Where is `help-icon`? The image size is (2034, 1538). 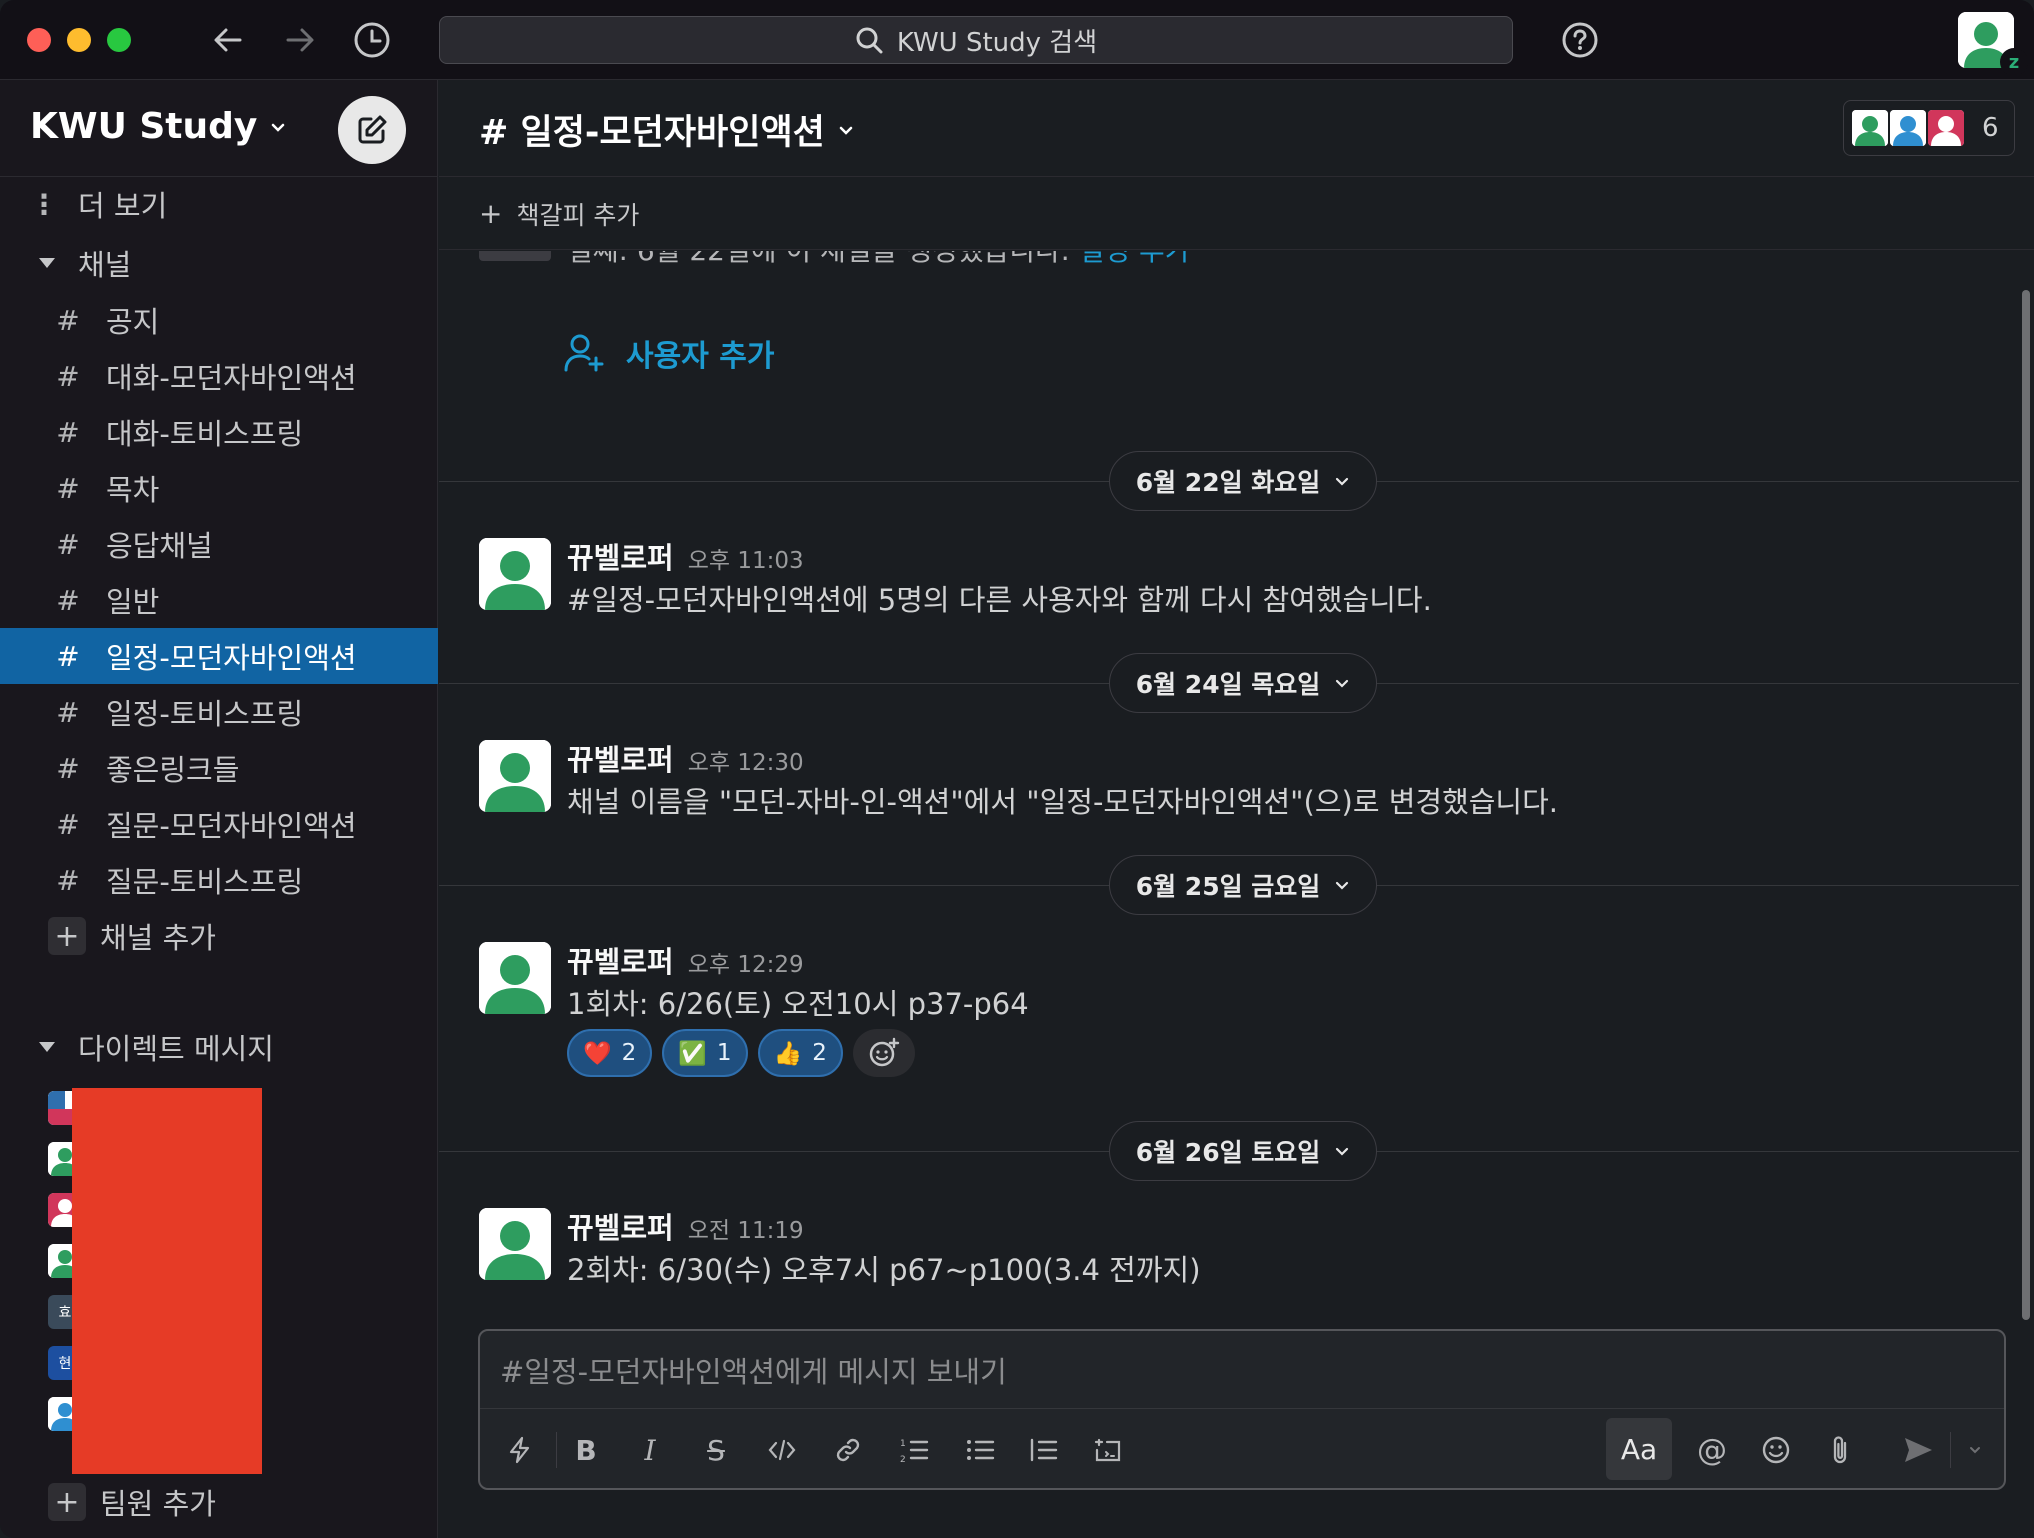 help-icon is located at coordinates (1580, 40).